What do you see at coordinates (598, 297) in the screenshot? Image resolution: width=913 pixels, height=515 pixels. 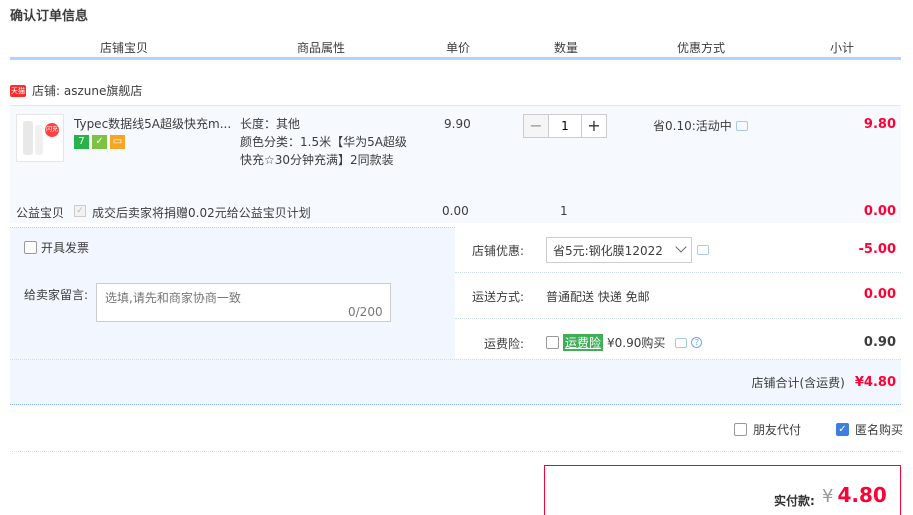 I see `shipping-method: 普通配送 快递 免邮` at bounding box center [598, 297].